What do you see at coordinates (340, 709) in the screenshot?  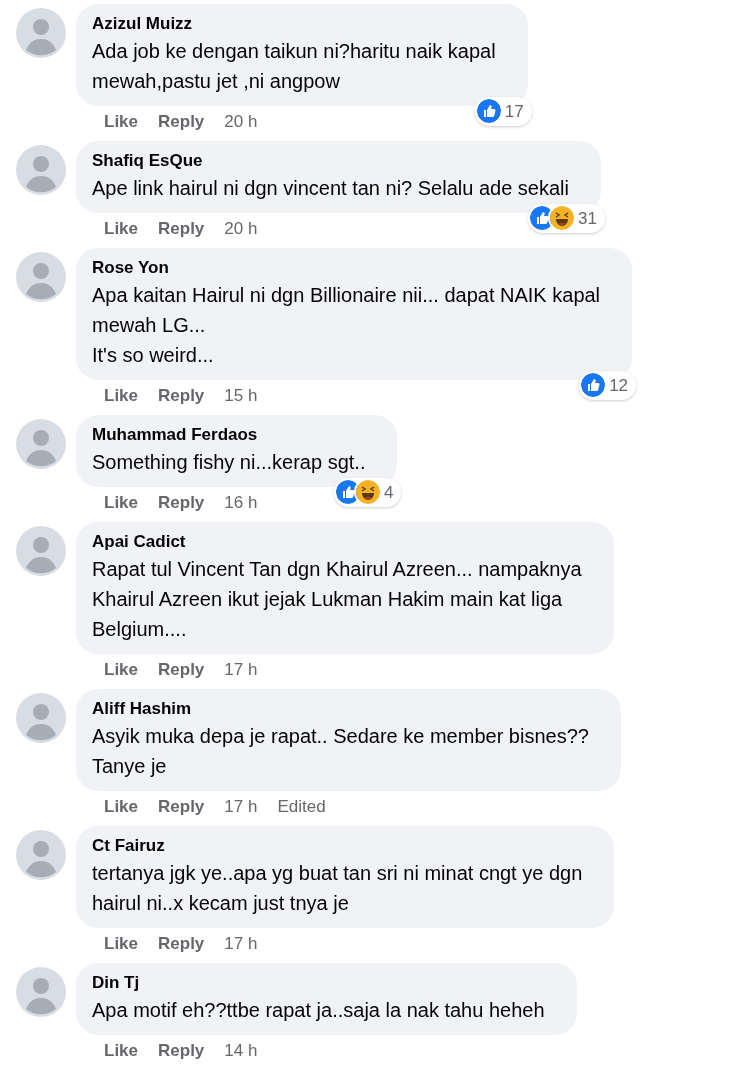 I see `commenter-name: Aliff Hashim` at bounding box center [340, 709].